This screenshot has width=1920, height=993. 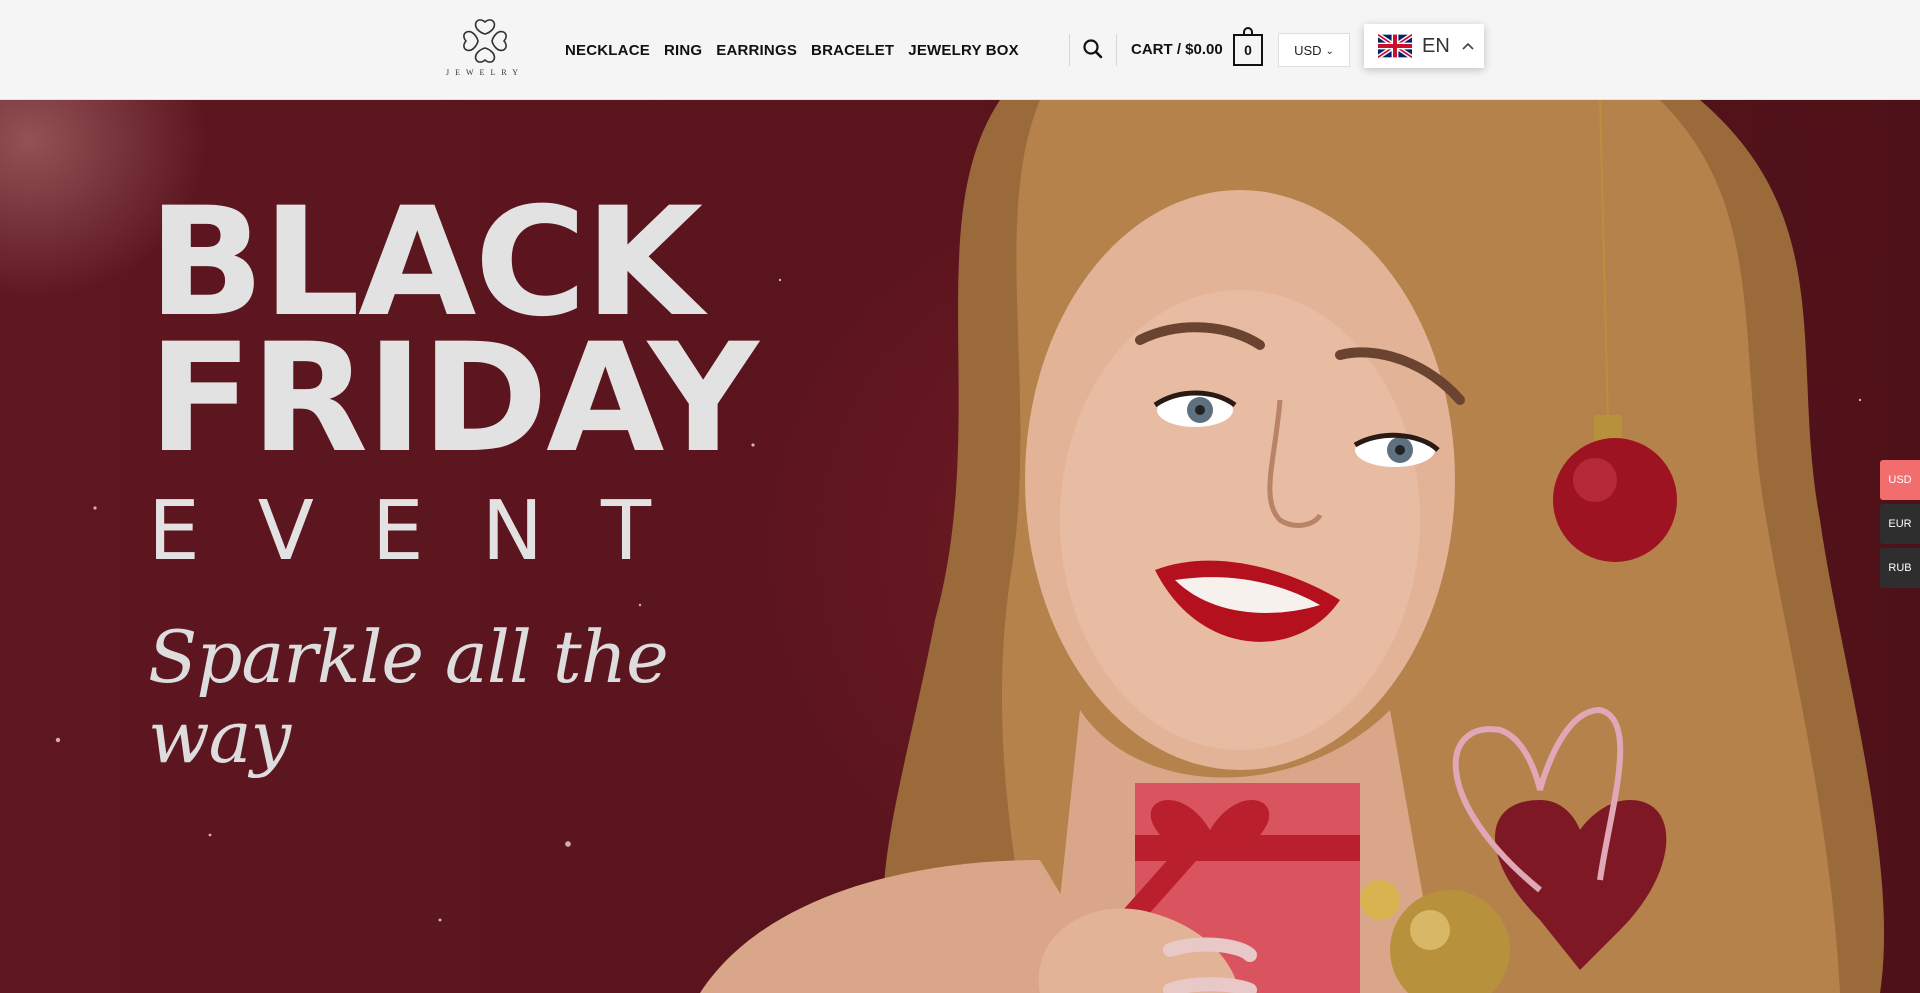 What do you see at coordinates (408, 697) in the screenshot?
I see `hero-tagline: Sparkle all the way` at bounding box center [408, 697].